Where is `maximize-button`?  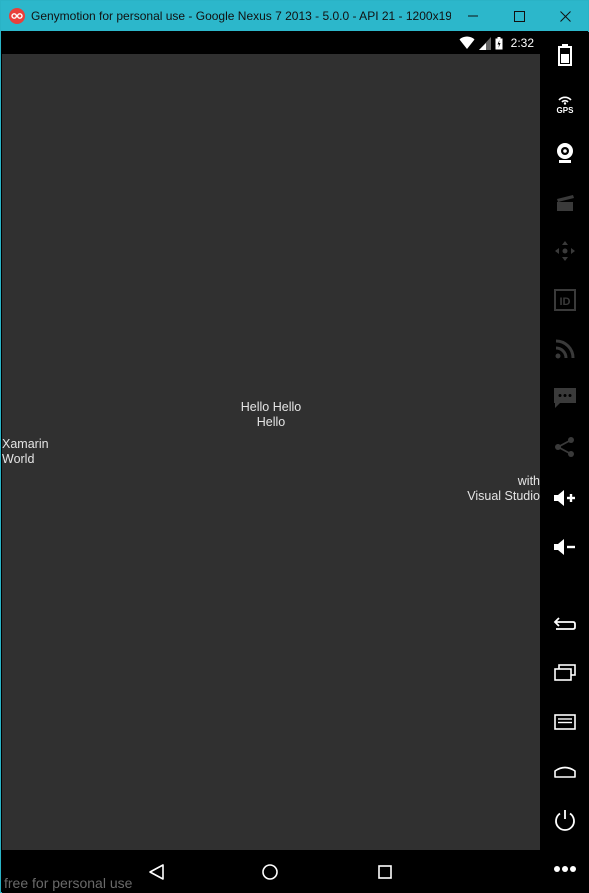 maximize-button is located at coordinates (519, 16).